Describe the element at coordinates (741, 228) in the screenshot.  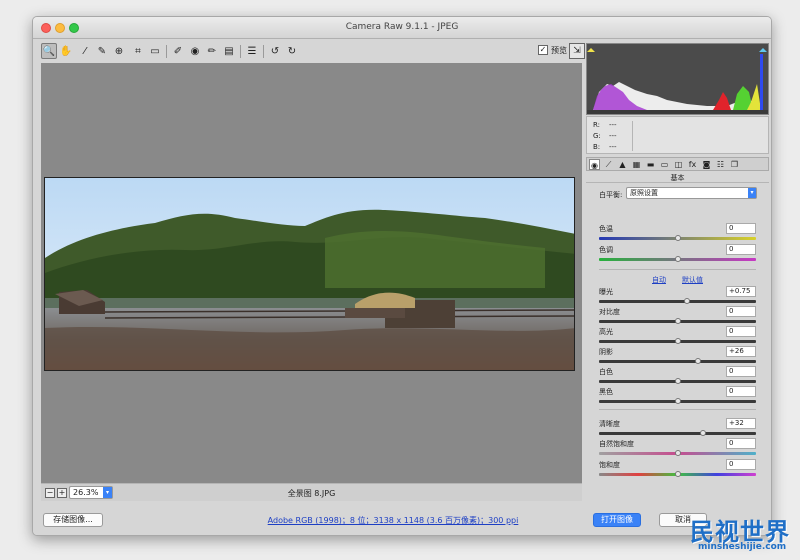
I see `slider-value-temperature: 0` at that location.